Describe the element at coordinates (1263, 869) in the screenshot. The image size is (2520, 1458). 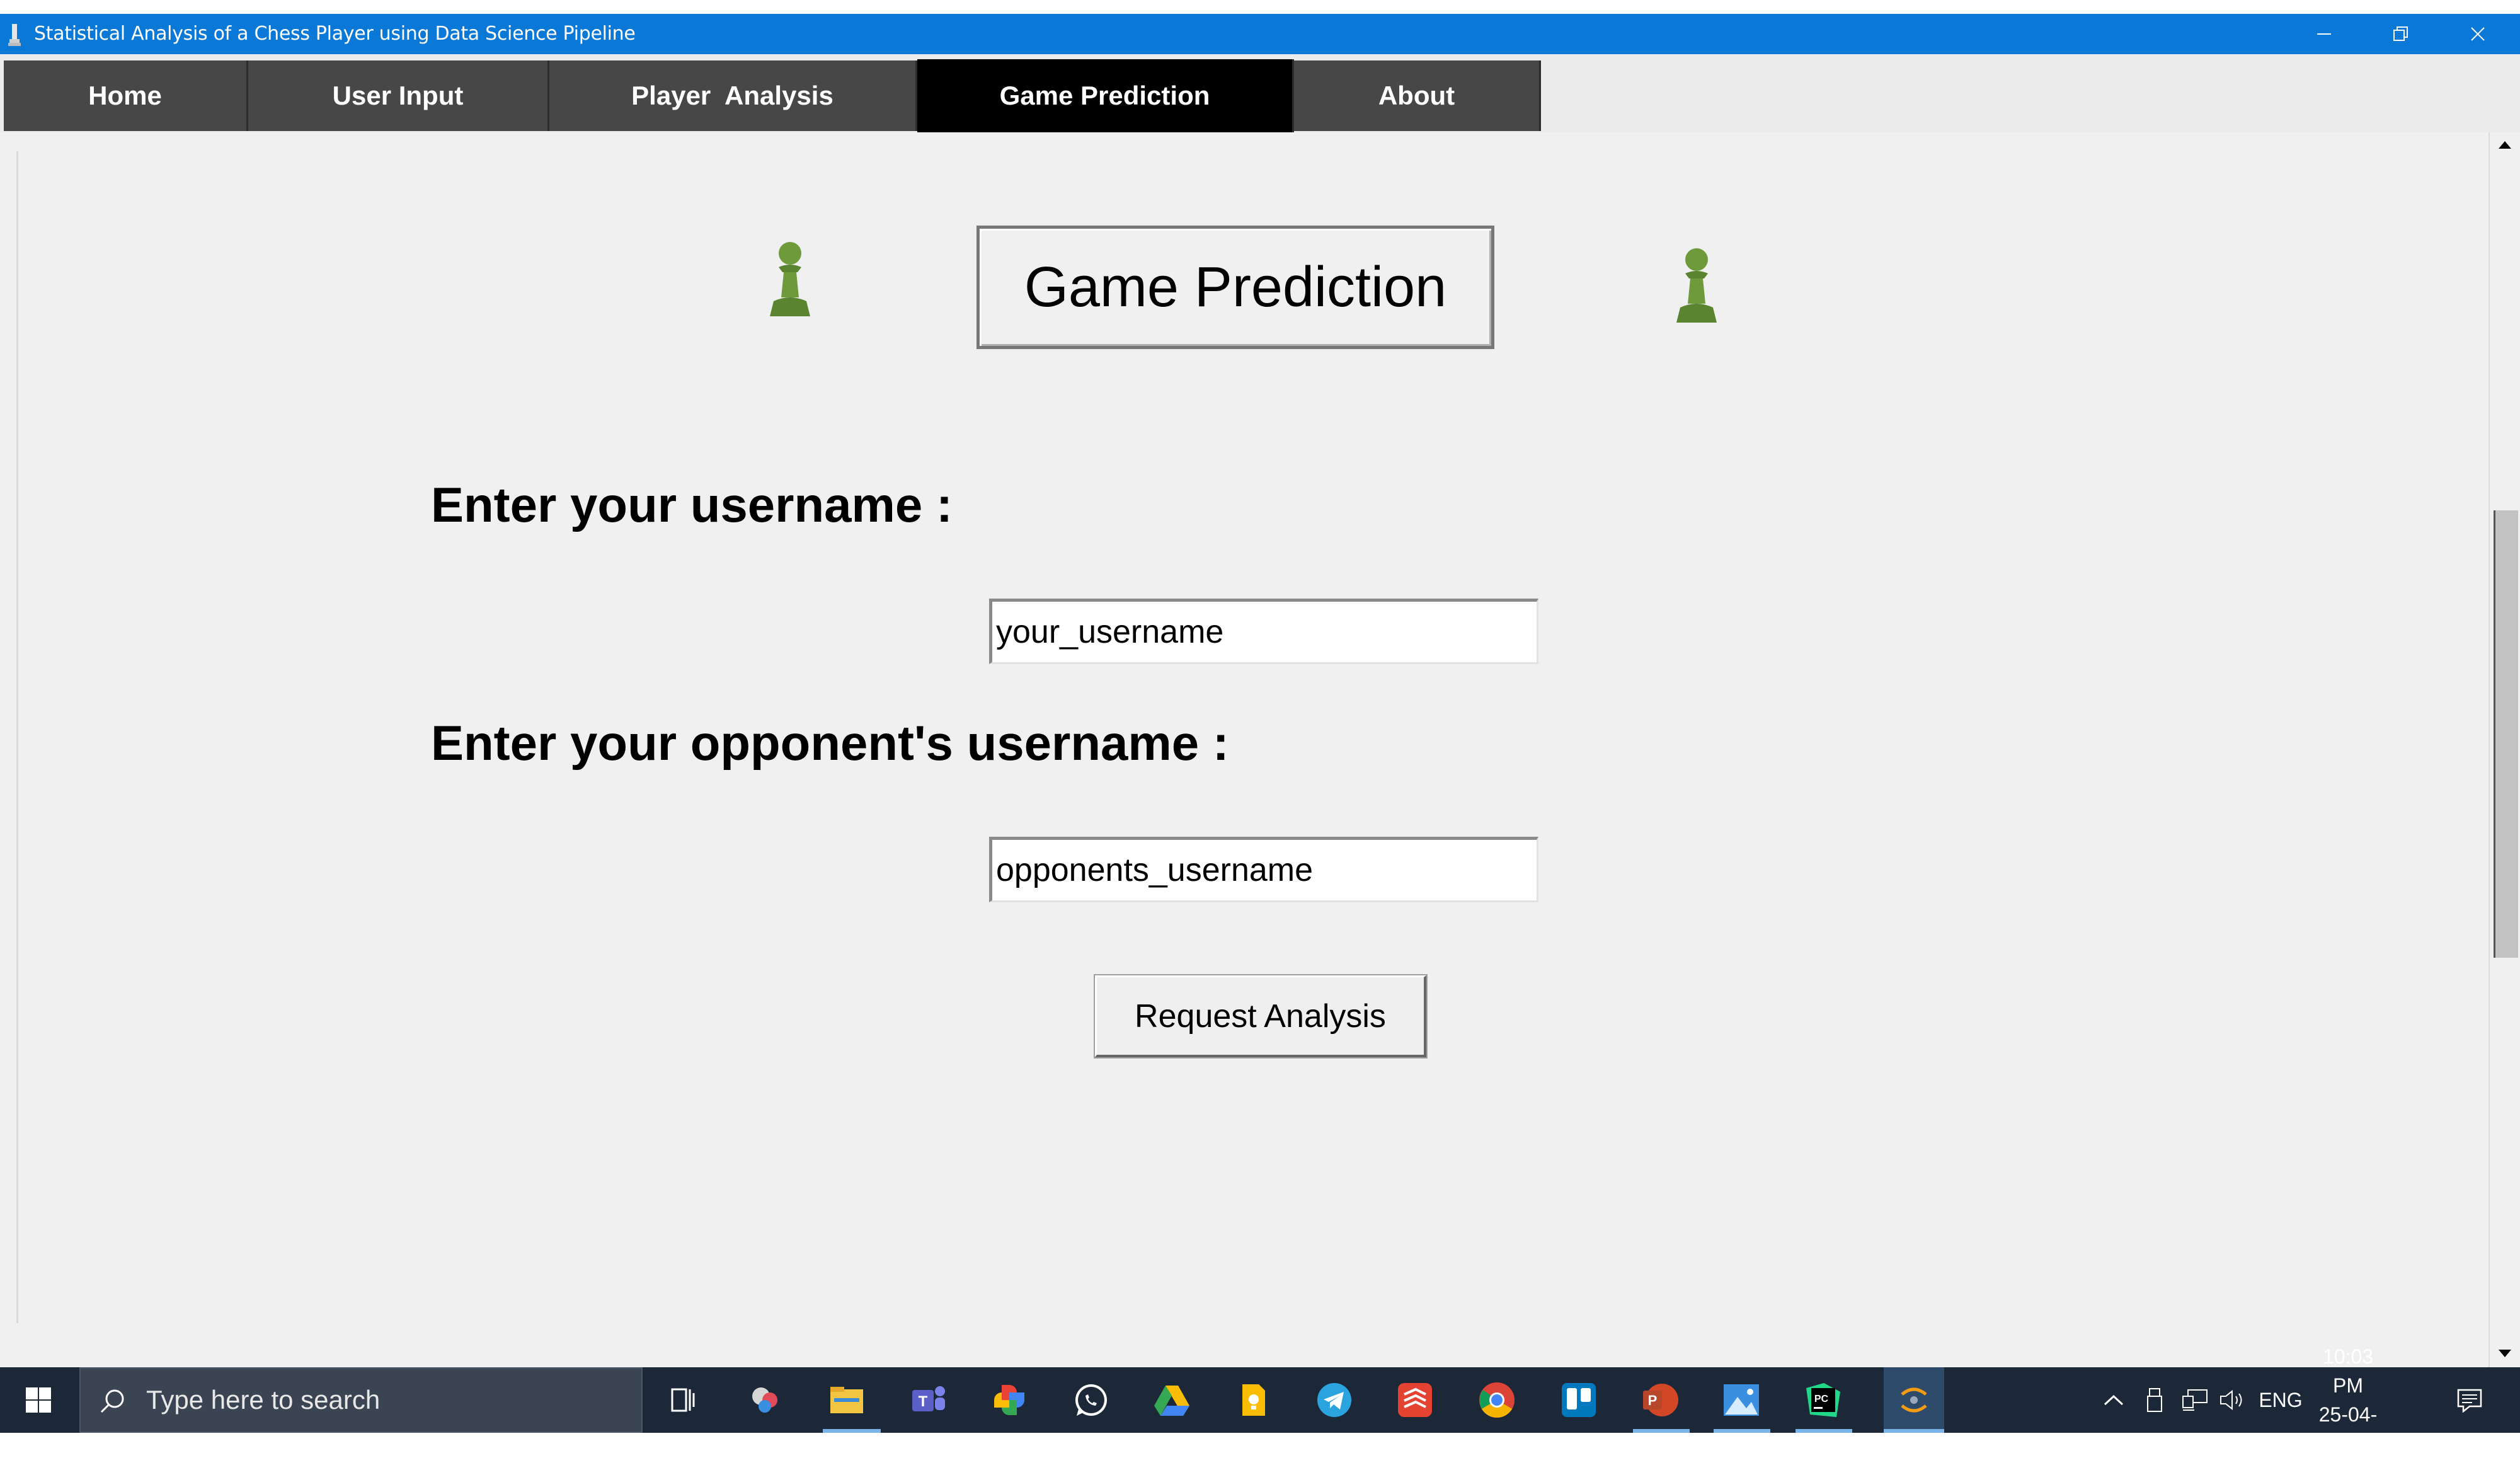
I see `opponent-username-input` at that location.